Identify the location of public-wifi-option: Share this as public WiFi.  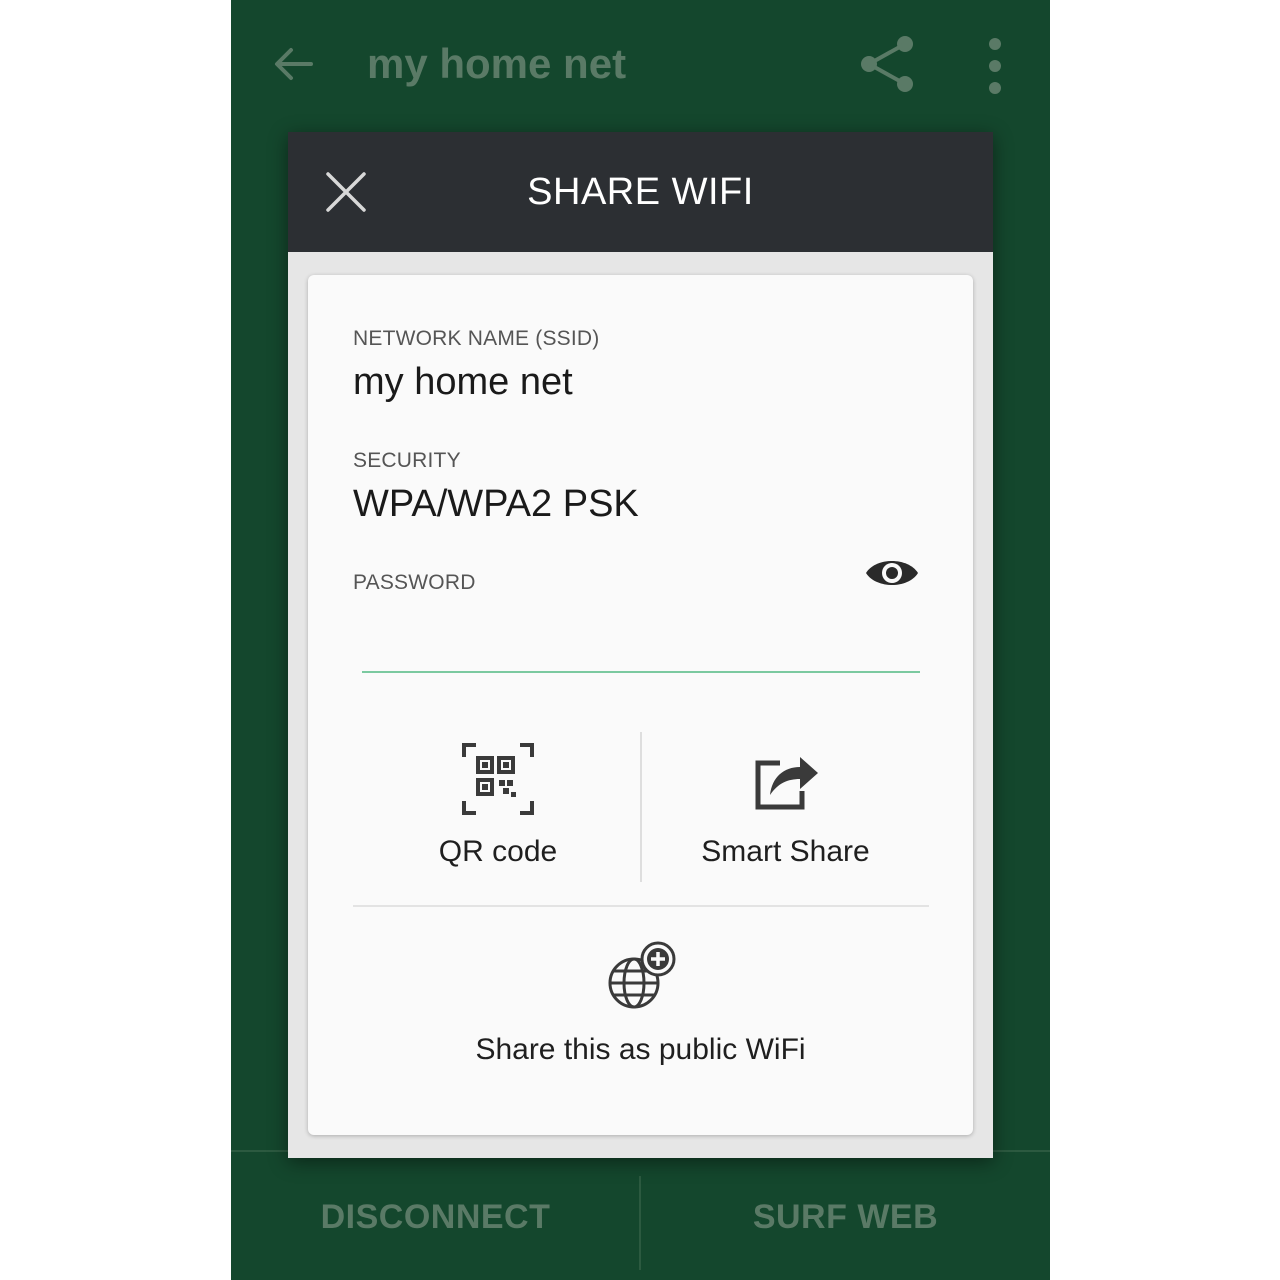
(640, 1004).